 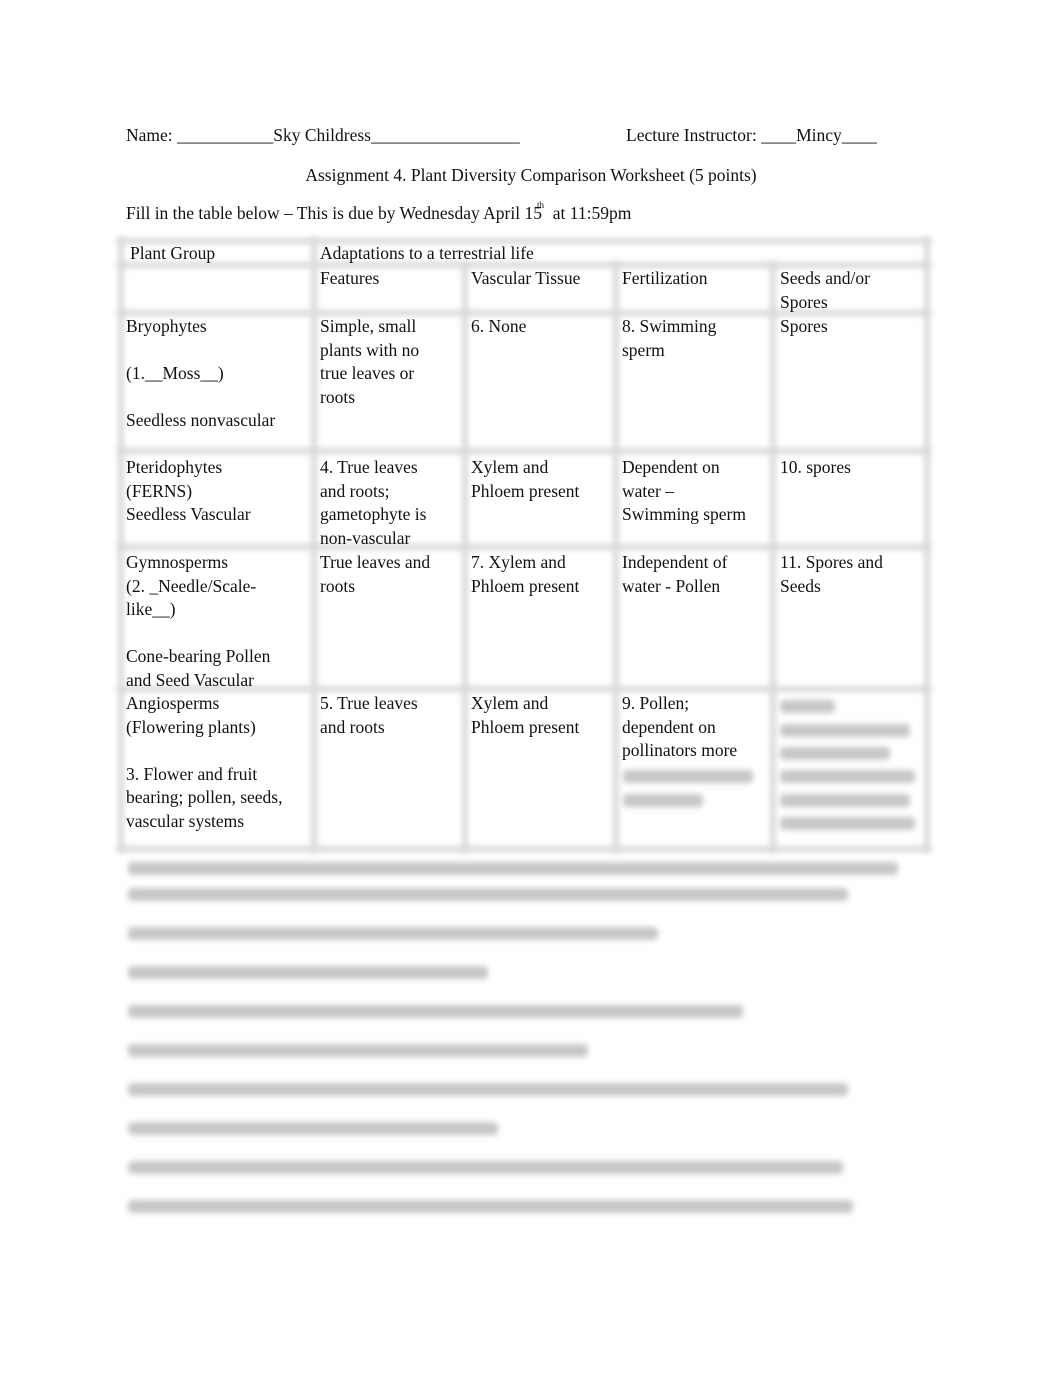 I want to click on header-adaptations: Adaptations to a terrestrial life, so click(x=427, y=253).